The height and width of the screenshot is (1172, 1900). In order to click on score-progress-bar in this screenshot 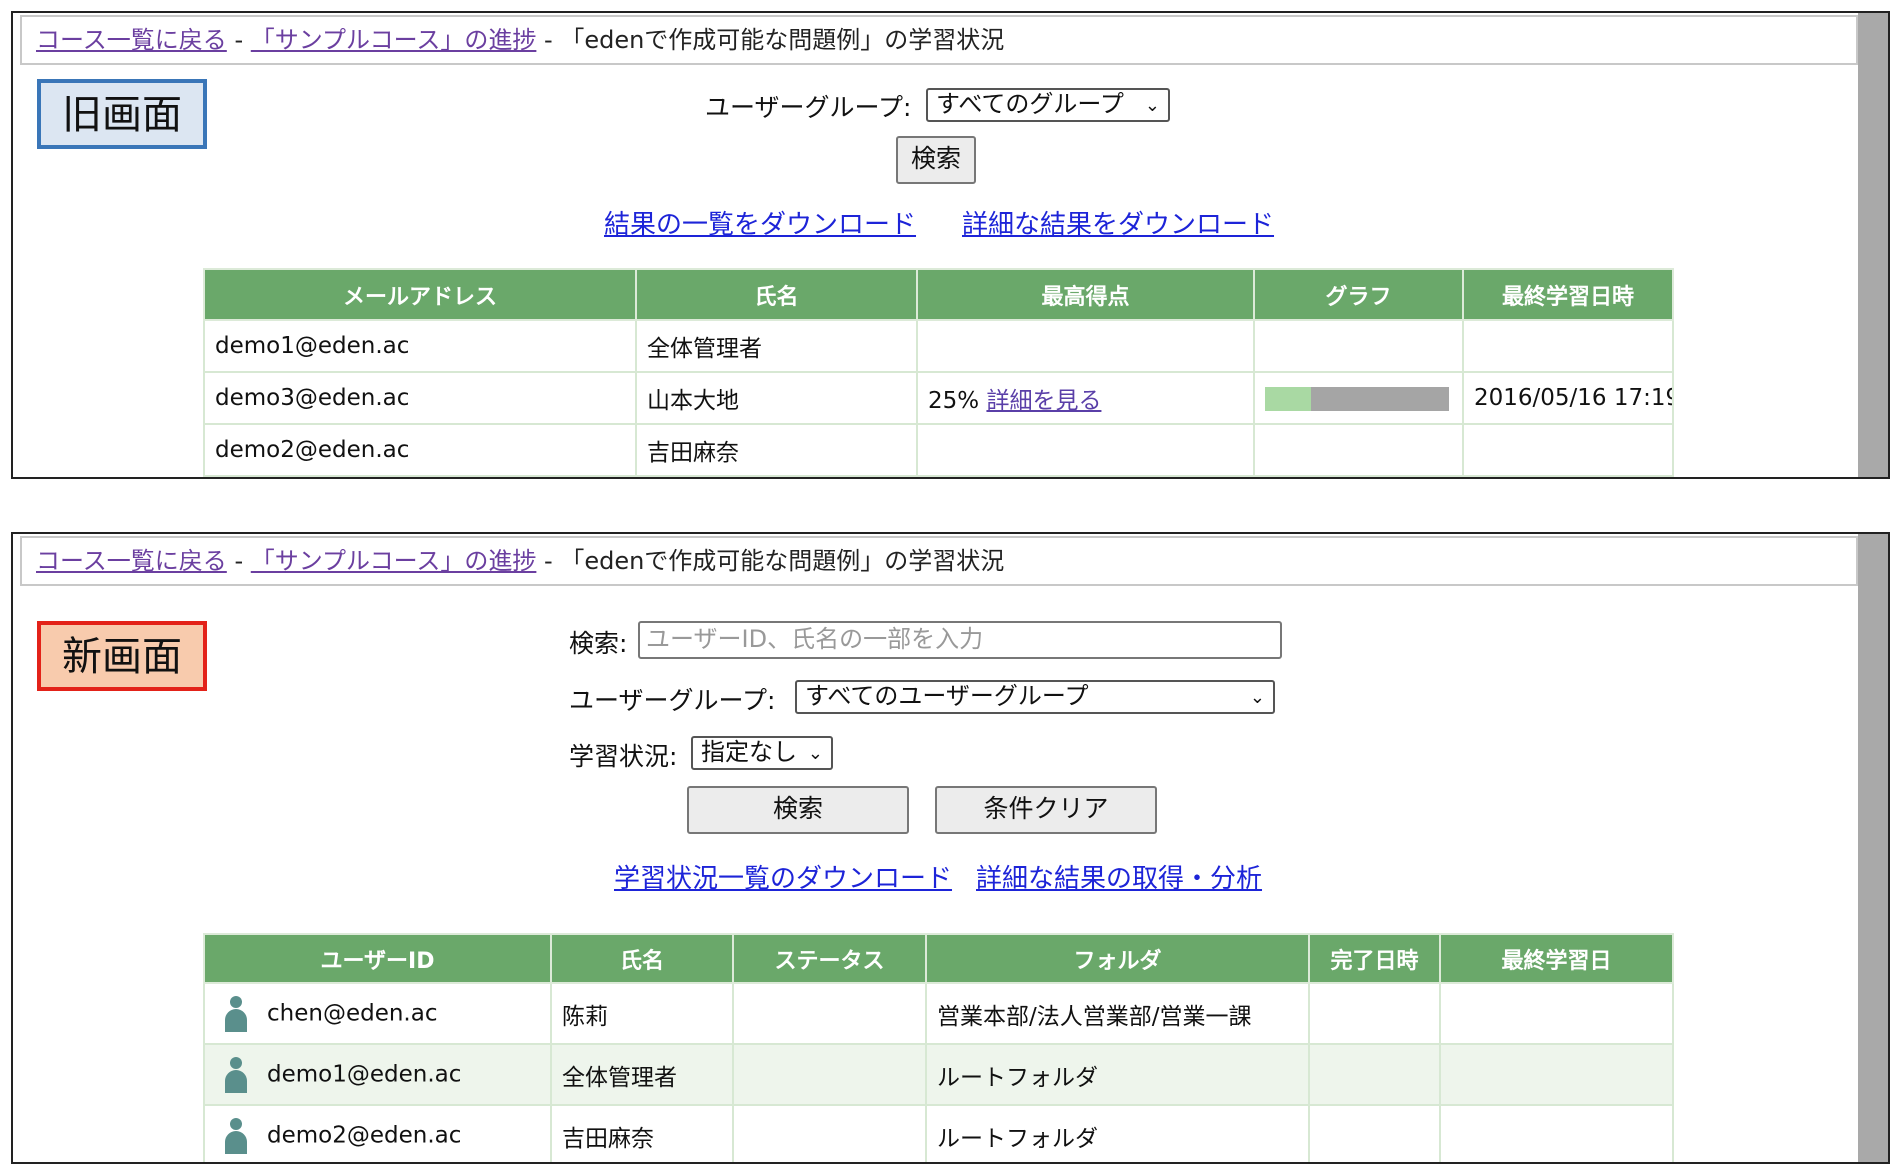, I will do `click(1357, 398)`.